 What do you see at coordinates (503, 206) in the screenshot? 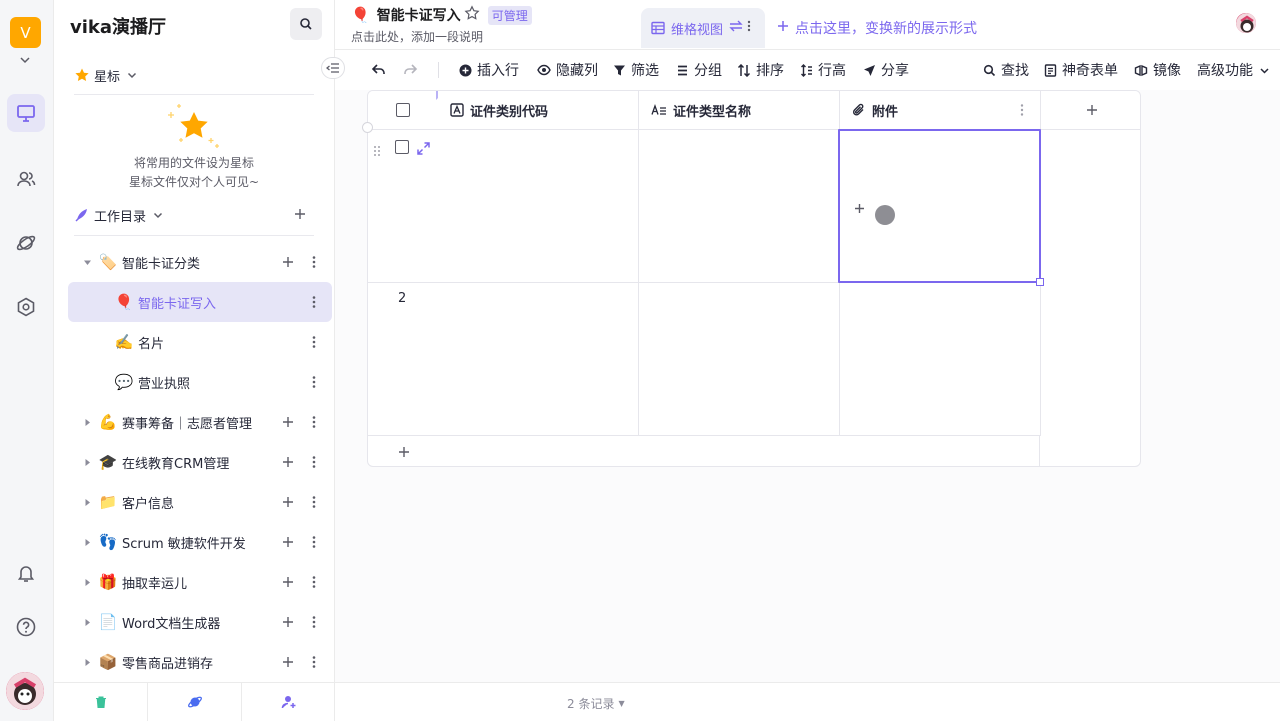
I see `table-row` at bounding box center [503, 206].